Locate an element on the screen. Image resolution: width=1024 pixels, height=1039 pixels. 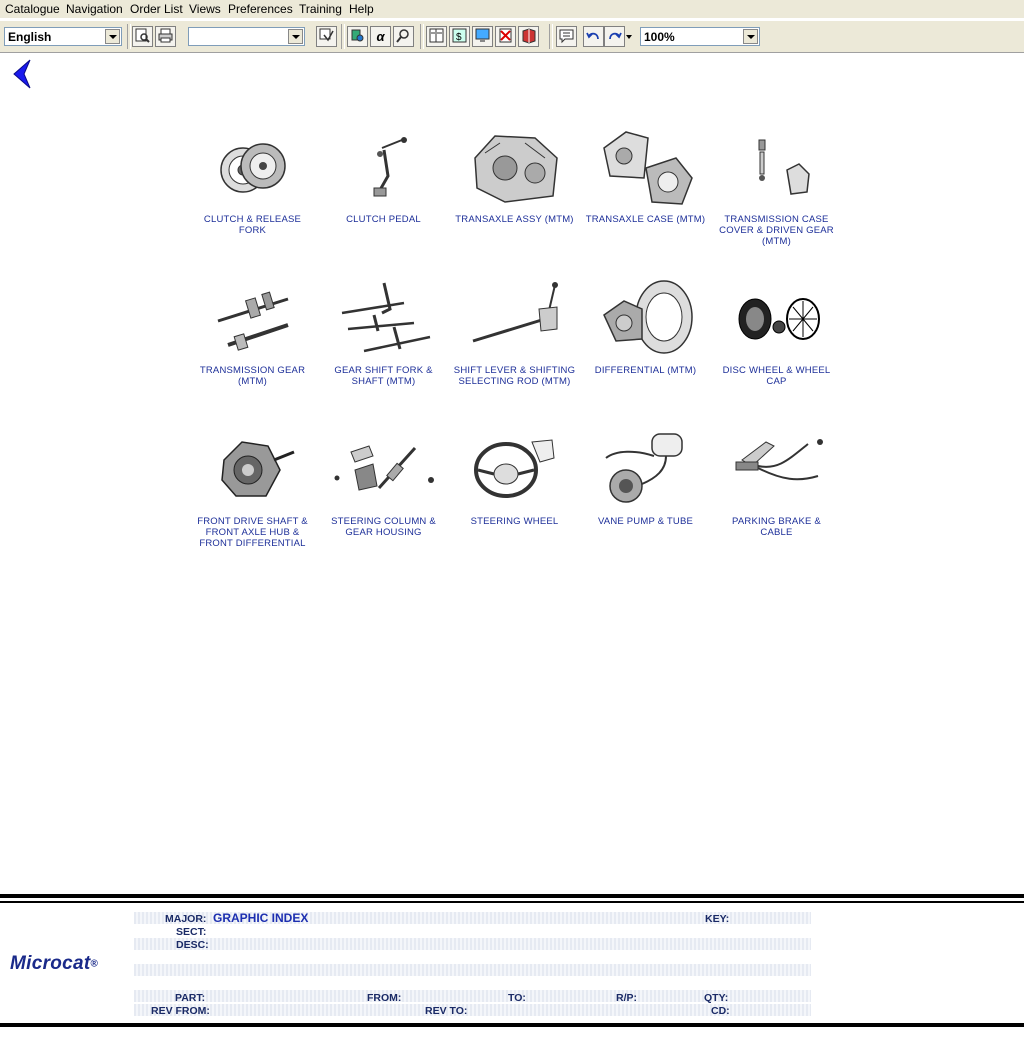
redo-dropdown-icon is located at coordinates (629, 37).